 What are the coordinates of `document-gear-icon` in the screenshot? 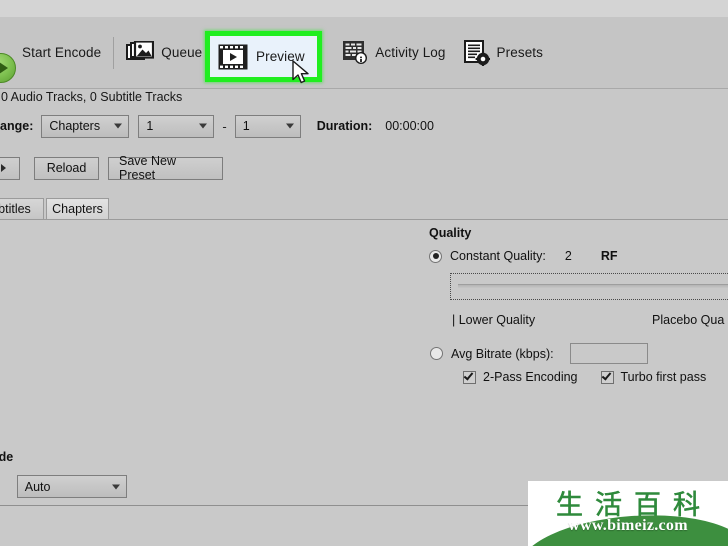 It's located at (476, 52).